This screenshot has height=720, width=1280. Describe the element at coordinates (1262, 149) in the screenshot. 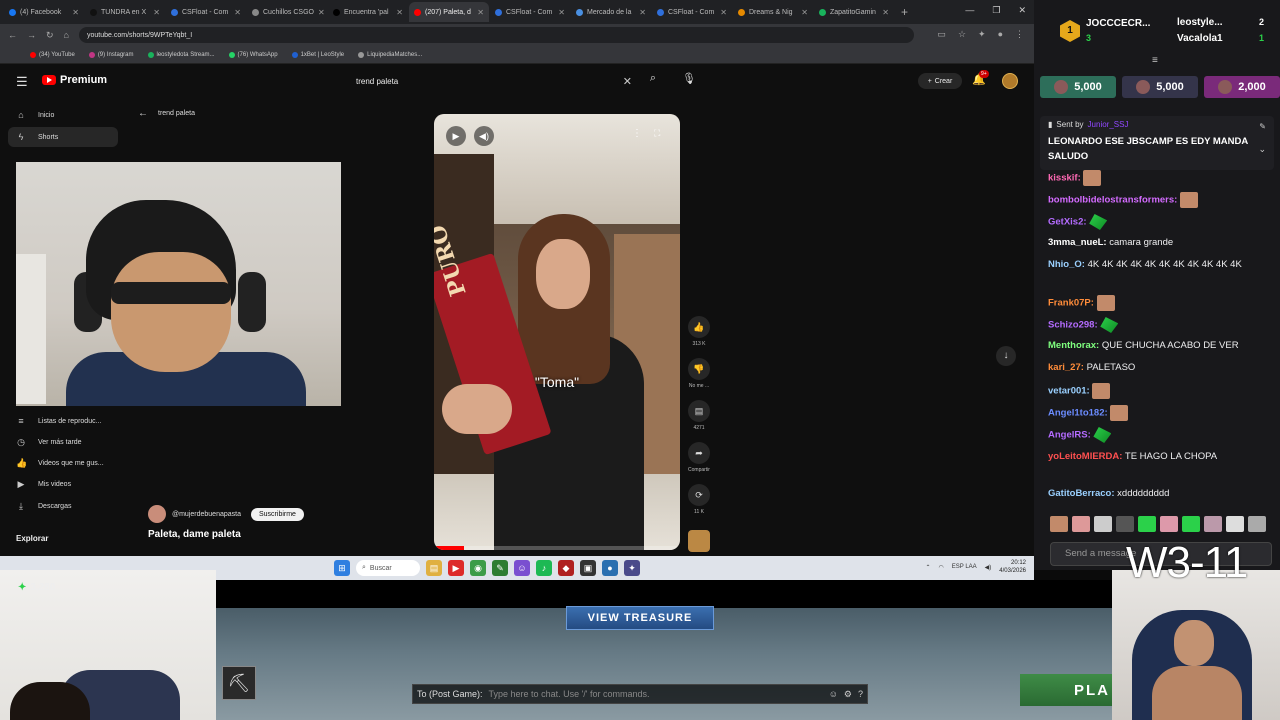

I see `chevron-down-icon: ⌄` at that location.